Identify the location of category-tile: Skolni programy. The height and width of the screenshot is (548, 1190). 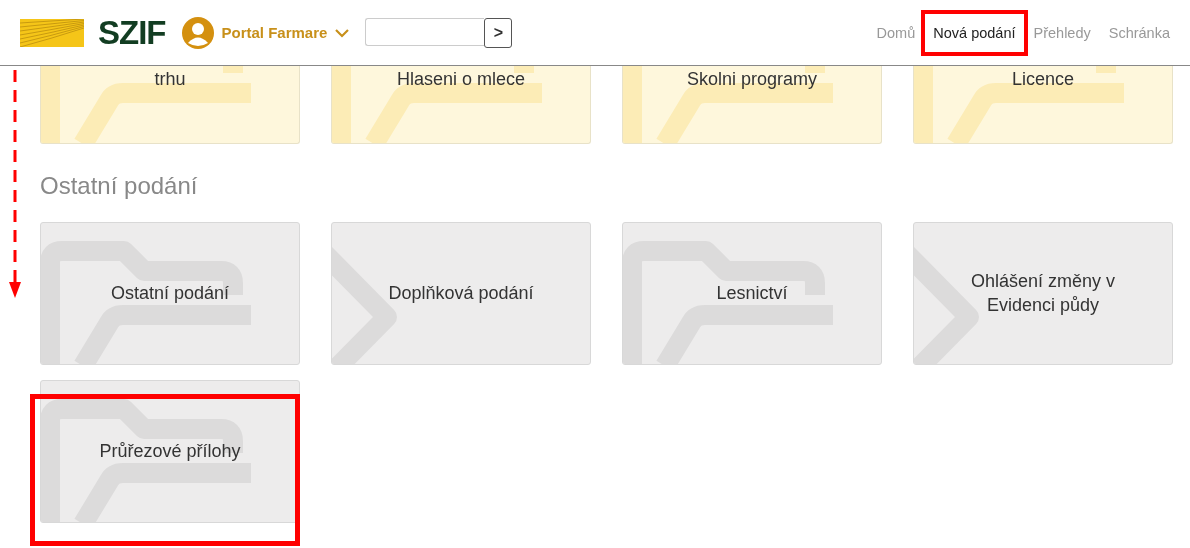
(752, 105).